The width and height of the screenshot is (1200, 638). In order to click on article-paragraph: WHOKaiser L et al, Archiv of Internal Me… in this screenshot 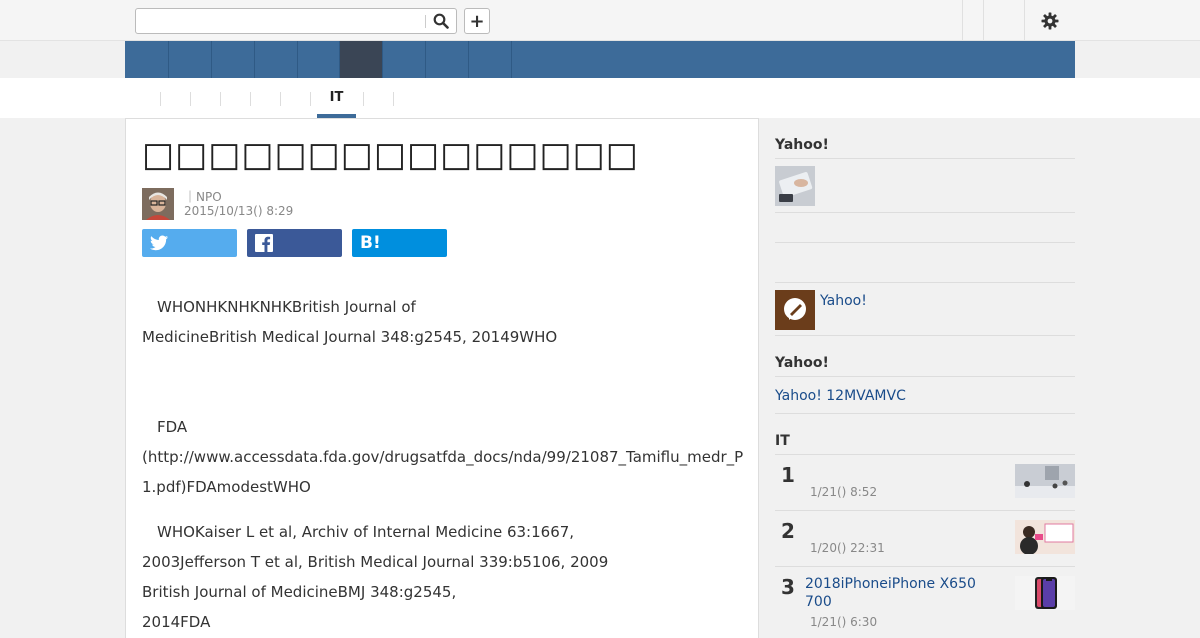, I will do `click(444, 577)`.